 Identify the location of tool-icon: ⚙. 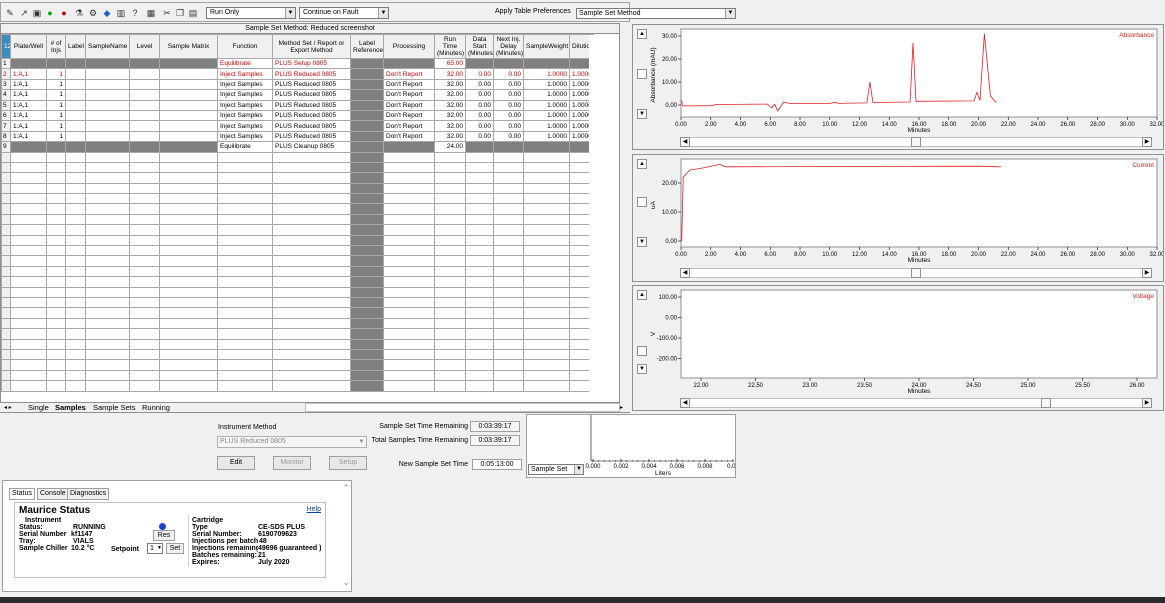
(93, 12).